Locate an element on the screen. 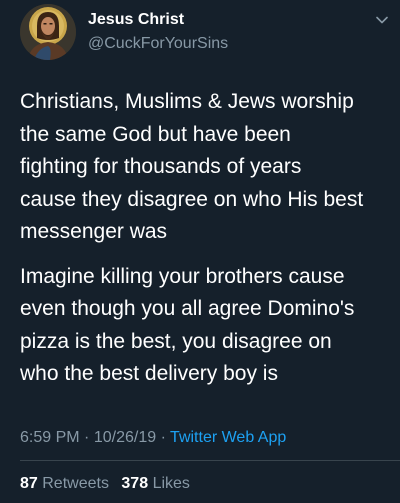  tweet-metadata: 6:59 PM · 10/26/19 · Twitter Web App is located at coordinates (153, 438).